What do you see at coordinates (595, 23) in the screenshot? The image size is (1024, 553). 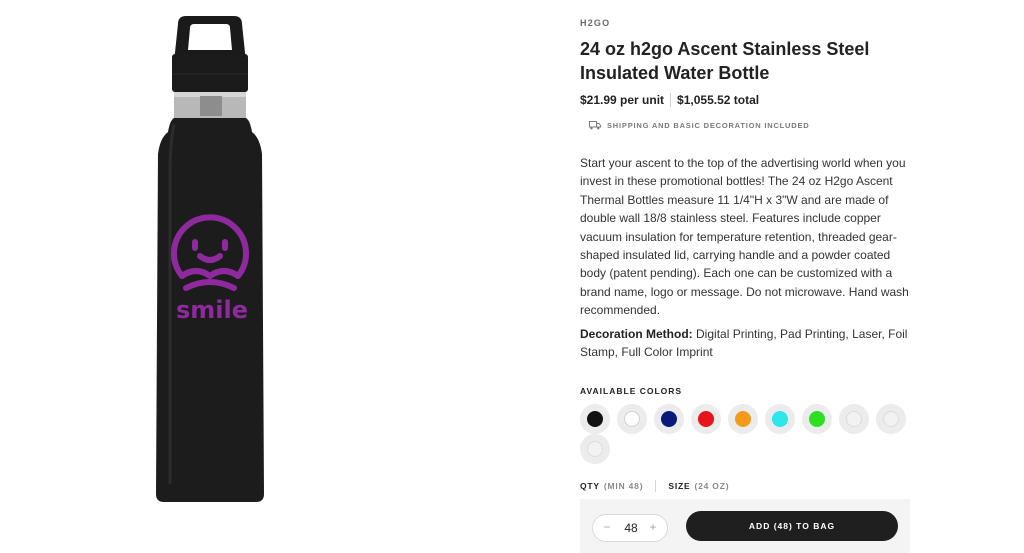 I see `brand-name: H2GO` at bounding box center [595, 23].